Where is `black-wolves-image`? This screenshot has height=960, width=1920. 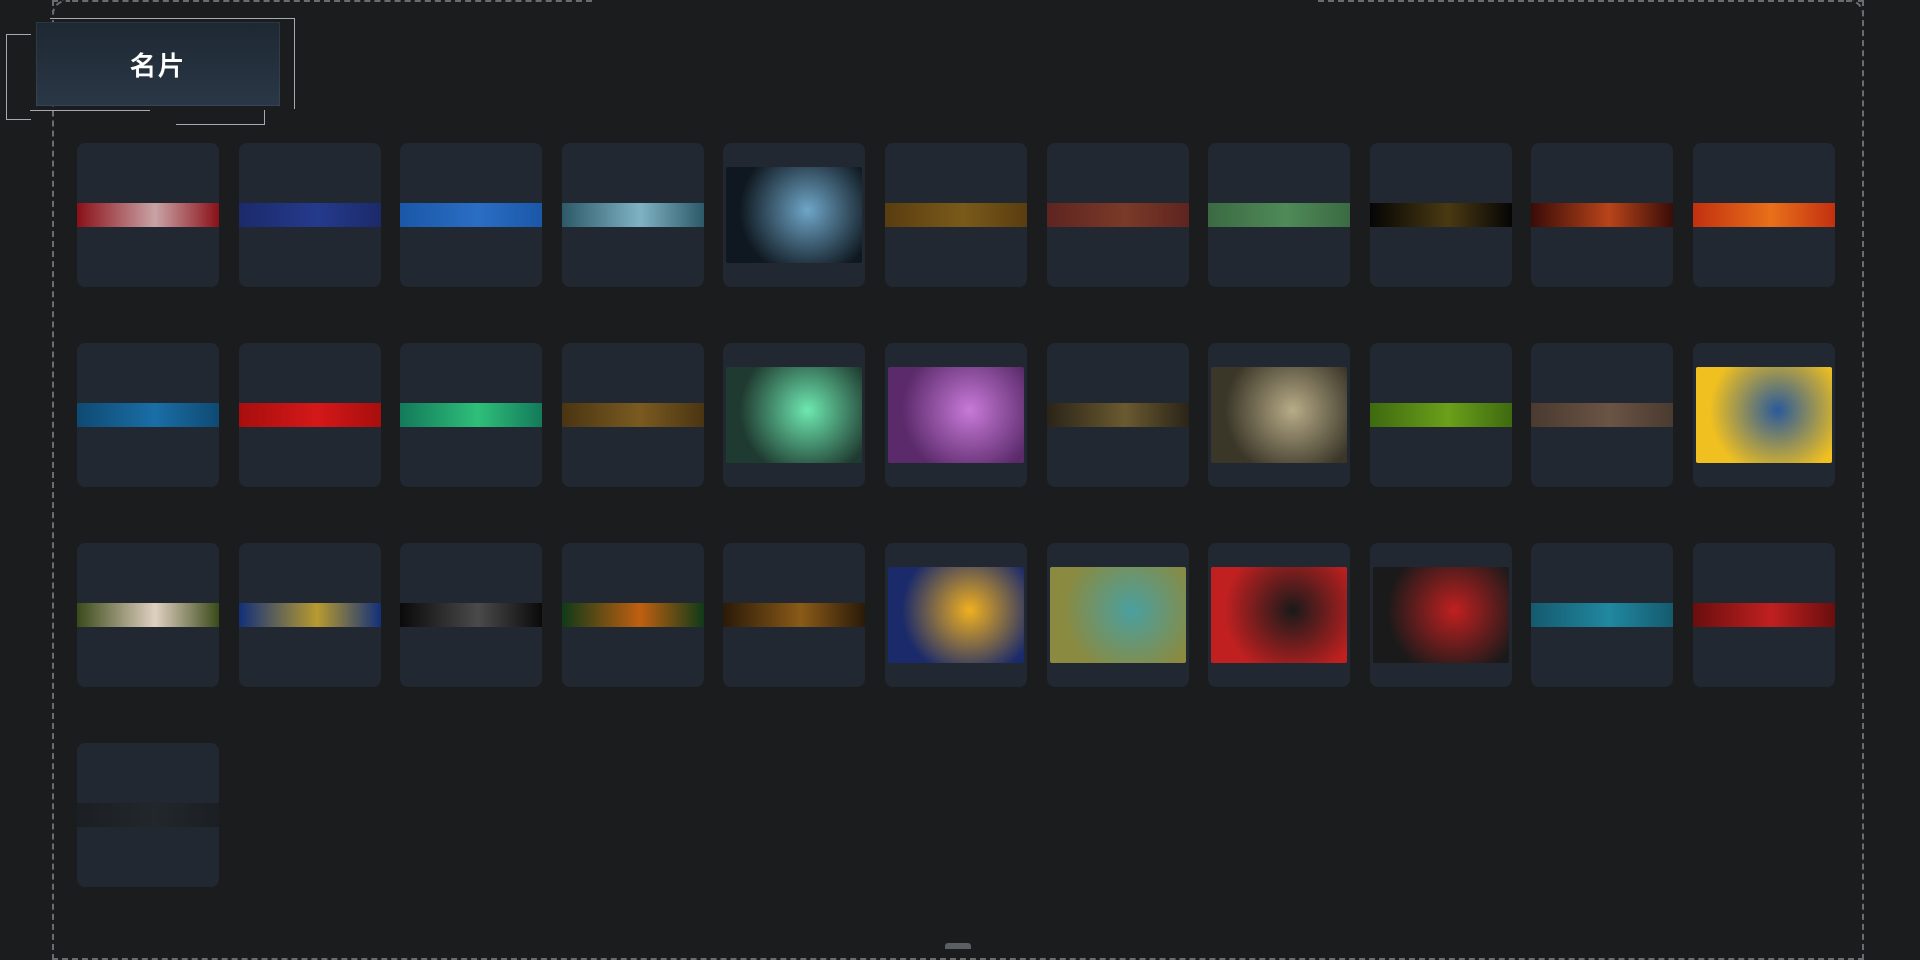 black-wolves-image is located at coordinates (1279, 615).